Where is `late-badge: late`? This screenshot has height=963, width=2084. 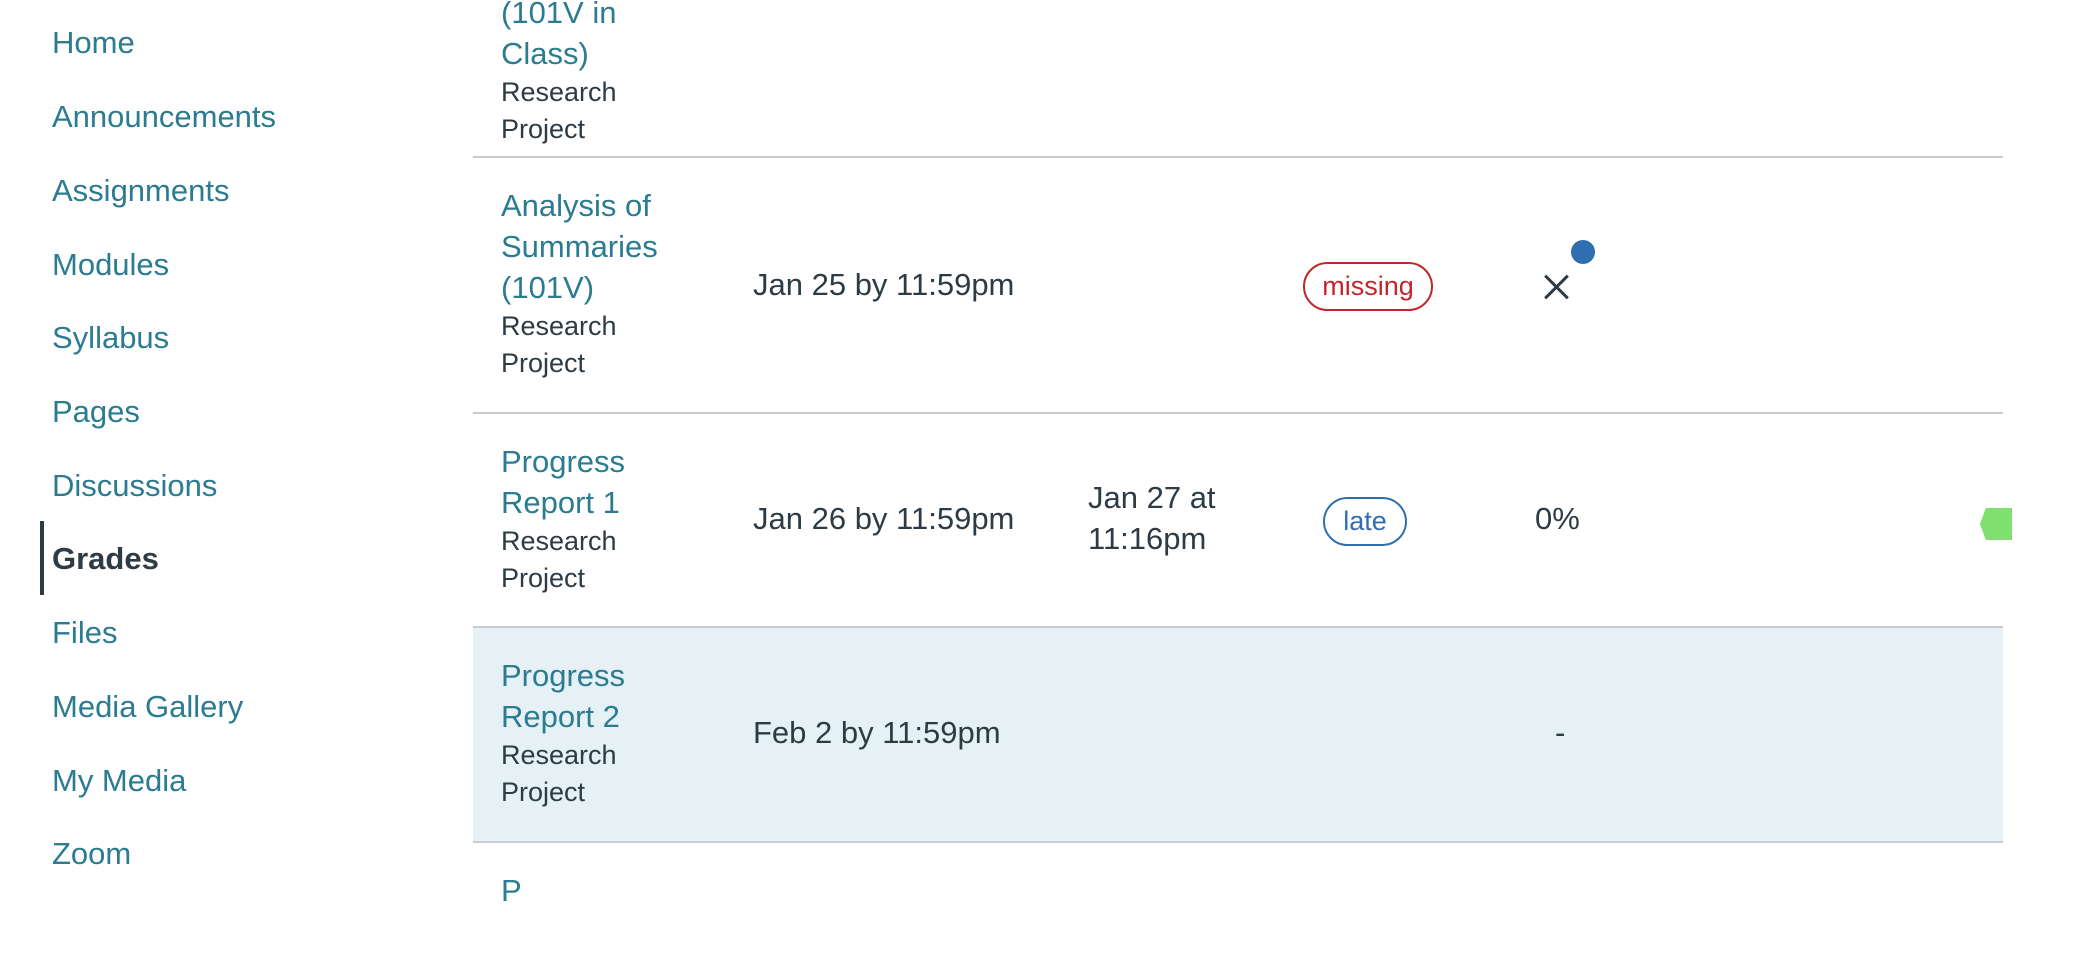 late-badge: late is located at coordinates (1365, 521).